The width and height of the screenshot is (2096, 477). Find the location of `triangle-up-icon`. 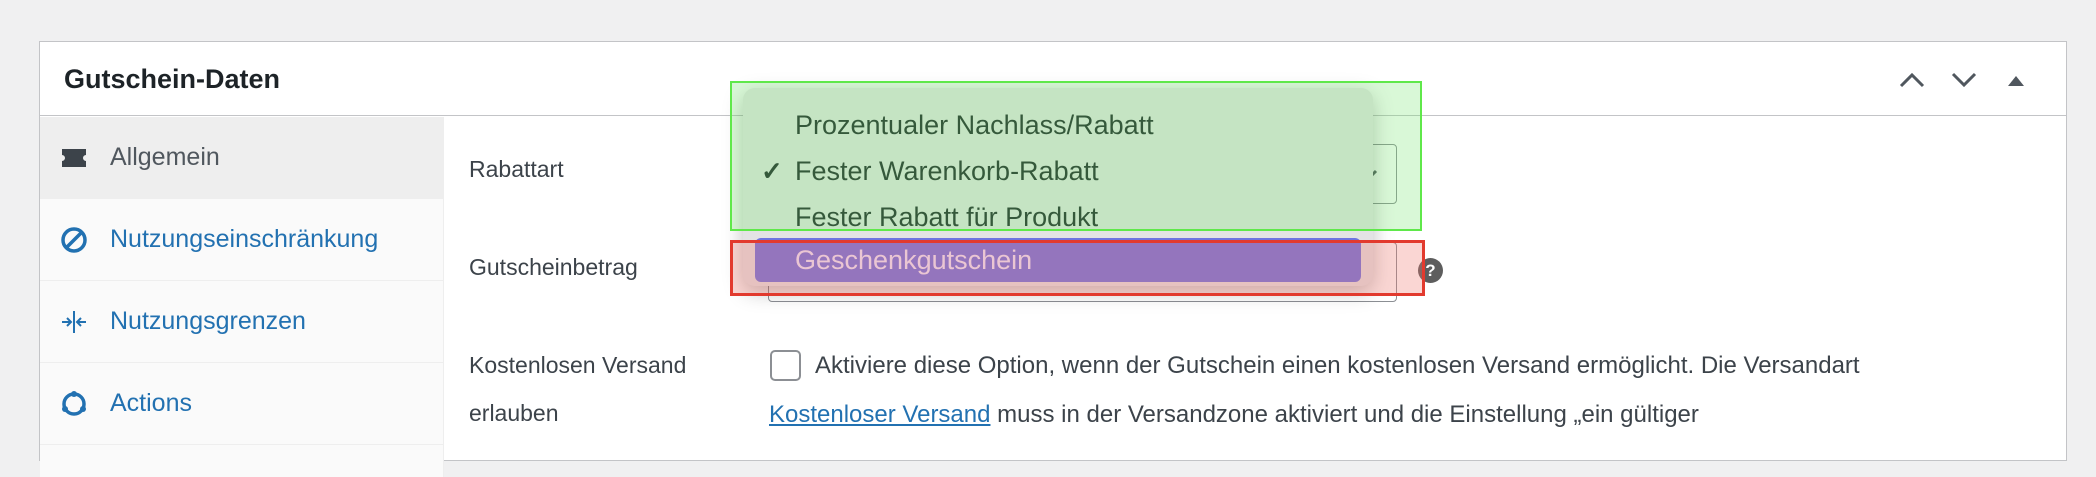

triangle-up-icon is located at coordinates (2016, 81).